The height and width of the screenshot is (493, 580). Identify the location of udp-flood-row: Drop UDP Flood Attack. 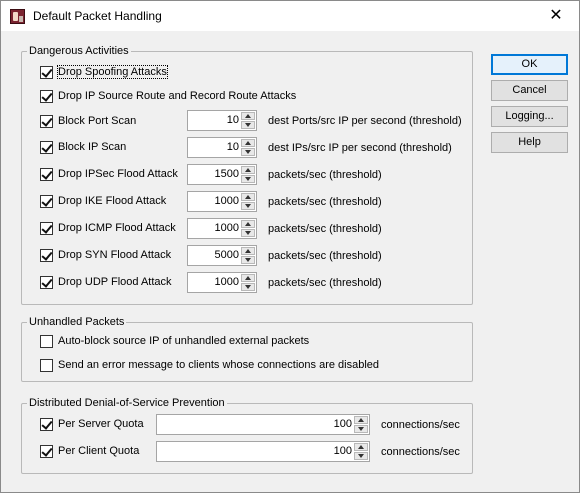
(115, 283).